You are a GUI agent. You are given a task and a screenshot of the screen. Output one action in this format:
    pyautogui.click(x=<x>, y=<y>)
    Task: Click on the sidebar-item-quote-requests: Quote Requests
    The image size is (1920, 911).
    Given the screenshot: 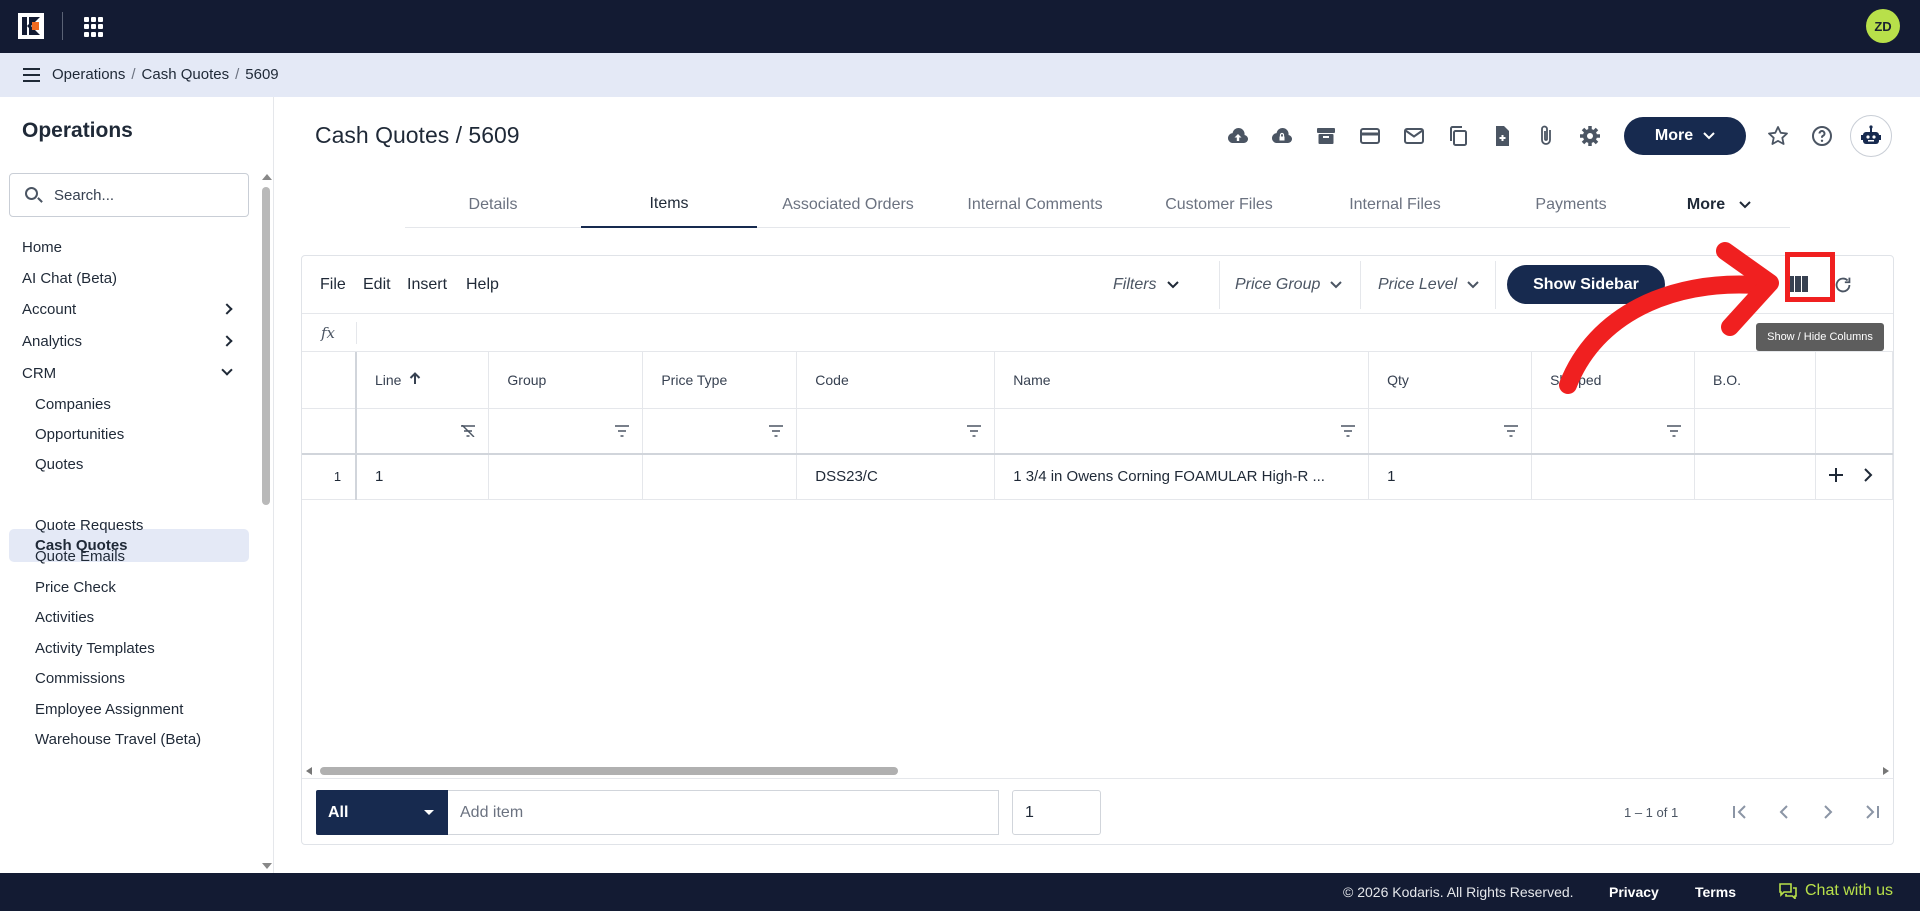 What is the action you would take?
    pyautogui.click(x=129, y=525)
    